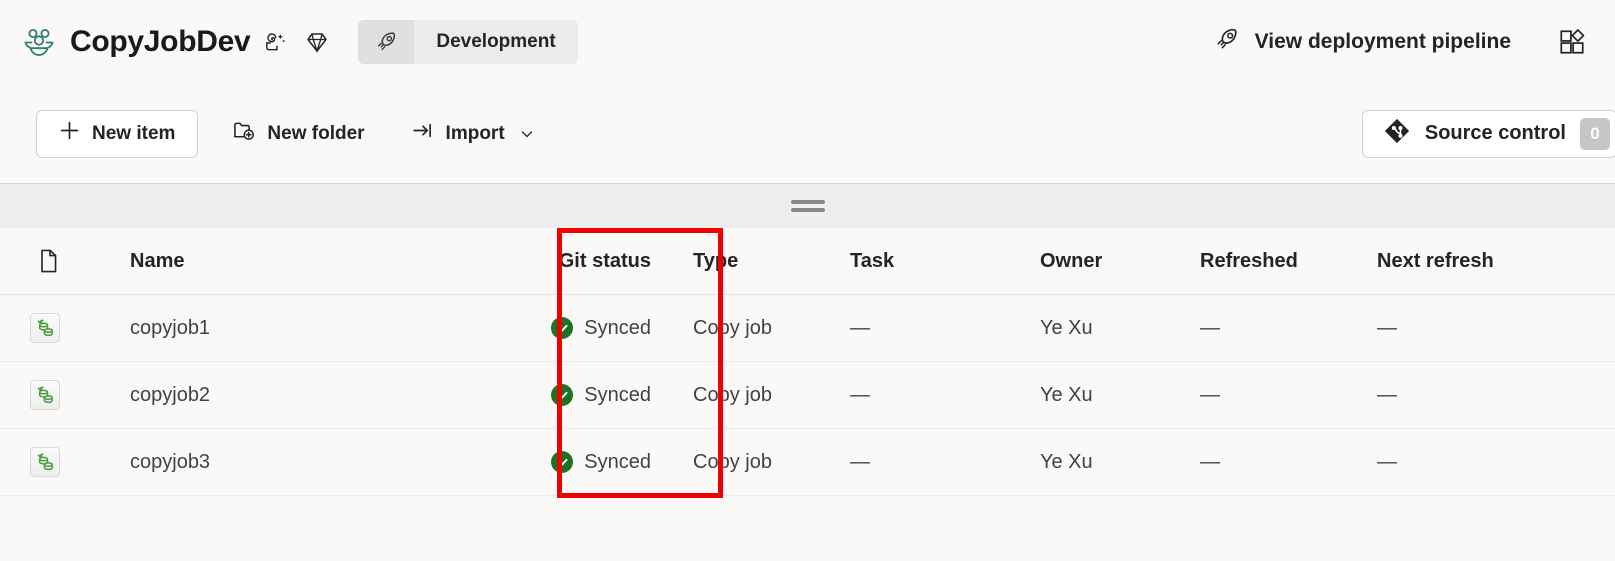  Describe the element at coordinates (1577, 42) in the screenshot. I see `apps-grid-add-icon` at that location.